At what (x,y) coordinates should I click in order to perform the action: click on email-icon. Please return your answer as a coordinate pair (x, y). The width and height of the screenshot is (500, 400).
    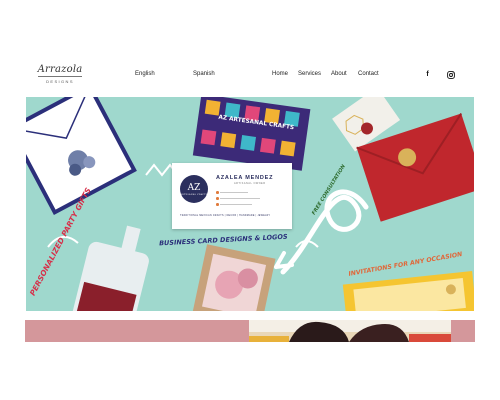
    Looking at the image, I should click on (217, 198).